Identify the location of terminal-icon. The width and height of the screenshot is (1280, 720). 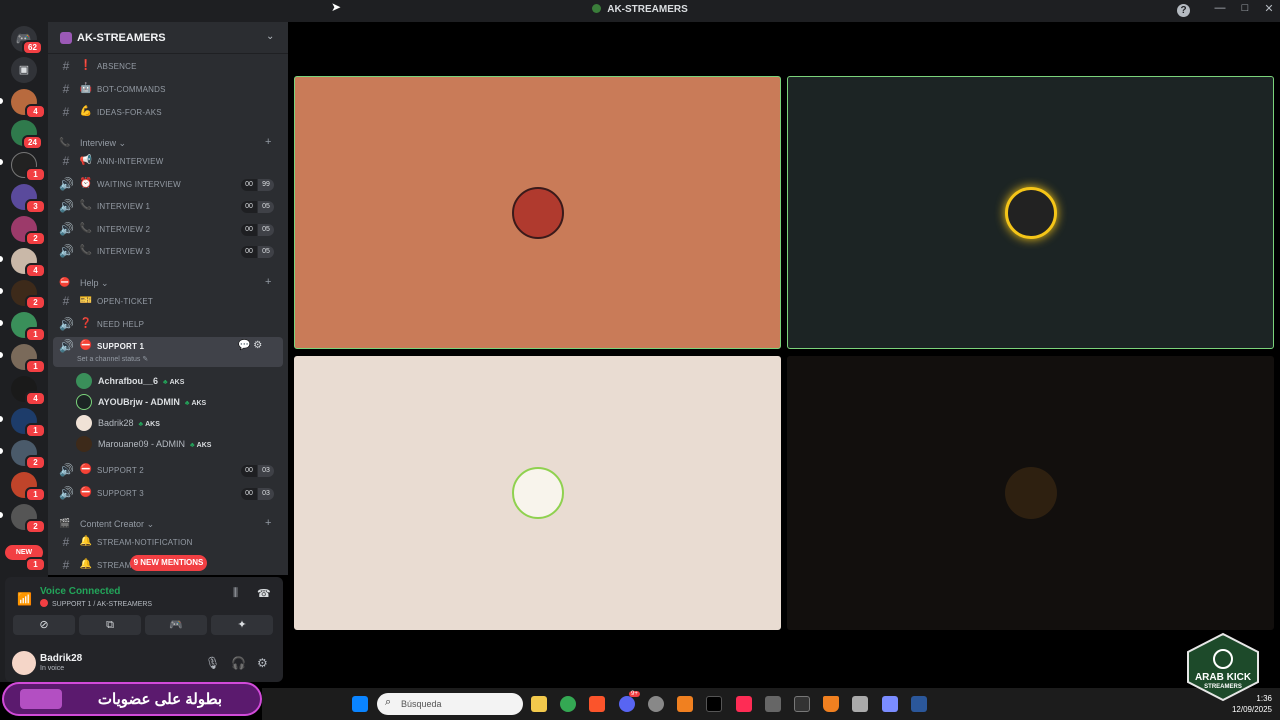
(802, 704).